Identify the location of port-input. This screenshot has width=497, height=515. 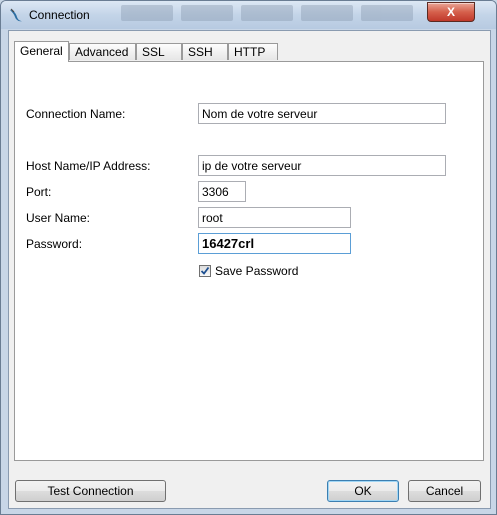
(222, 191).